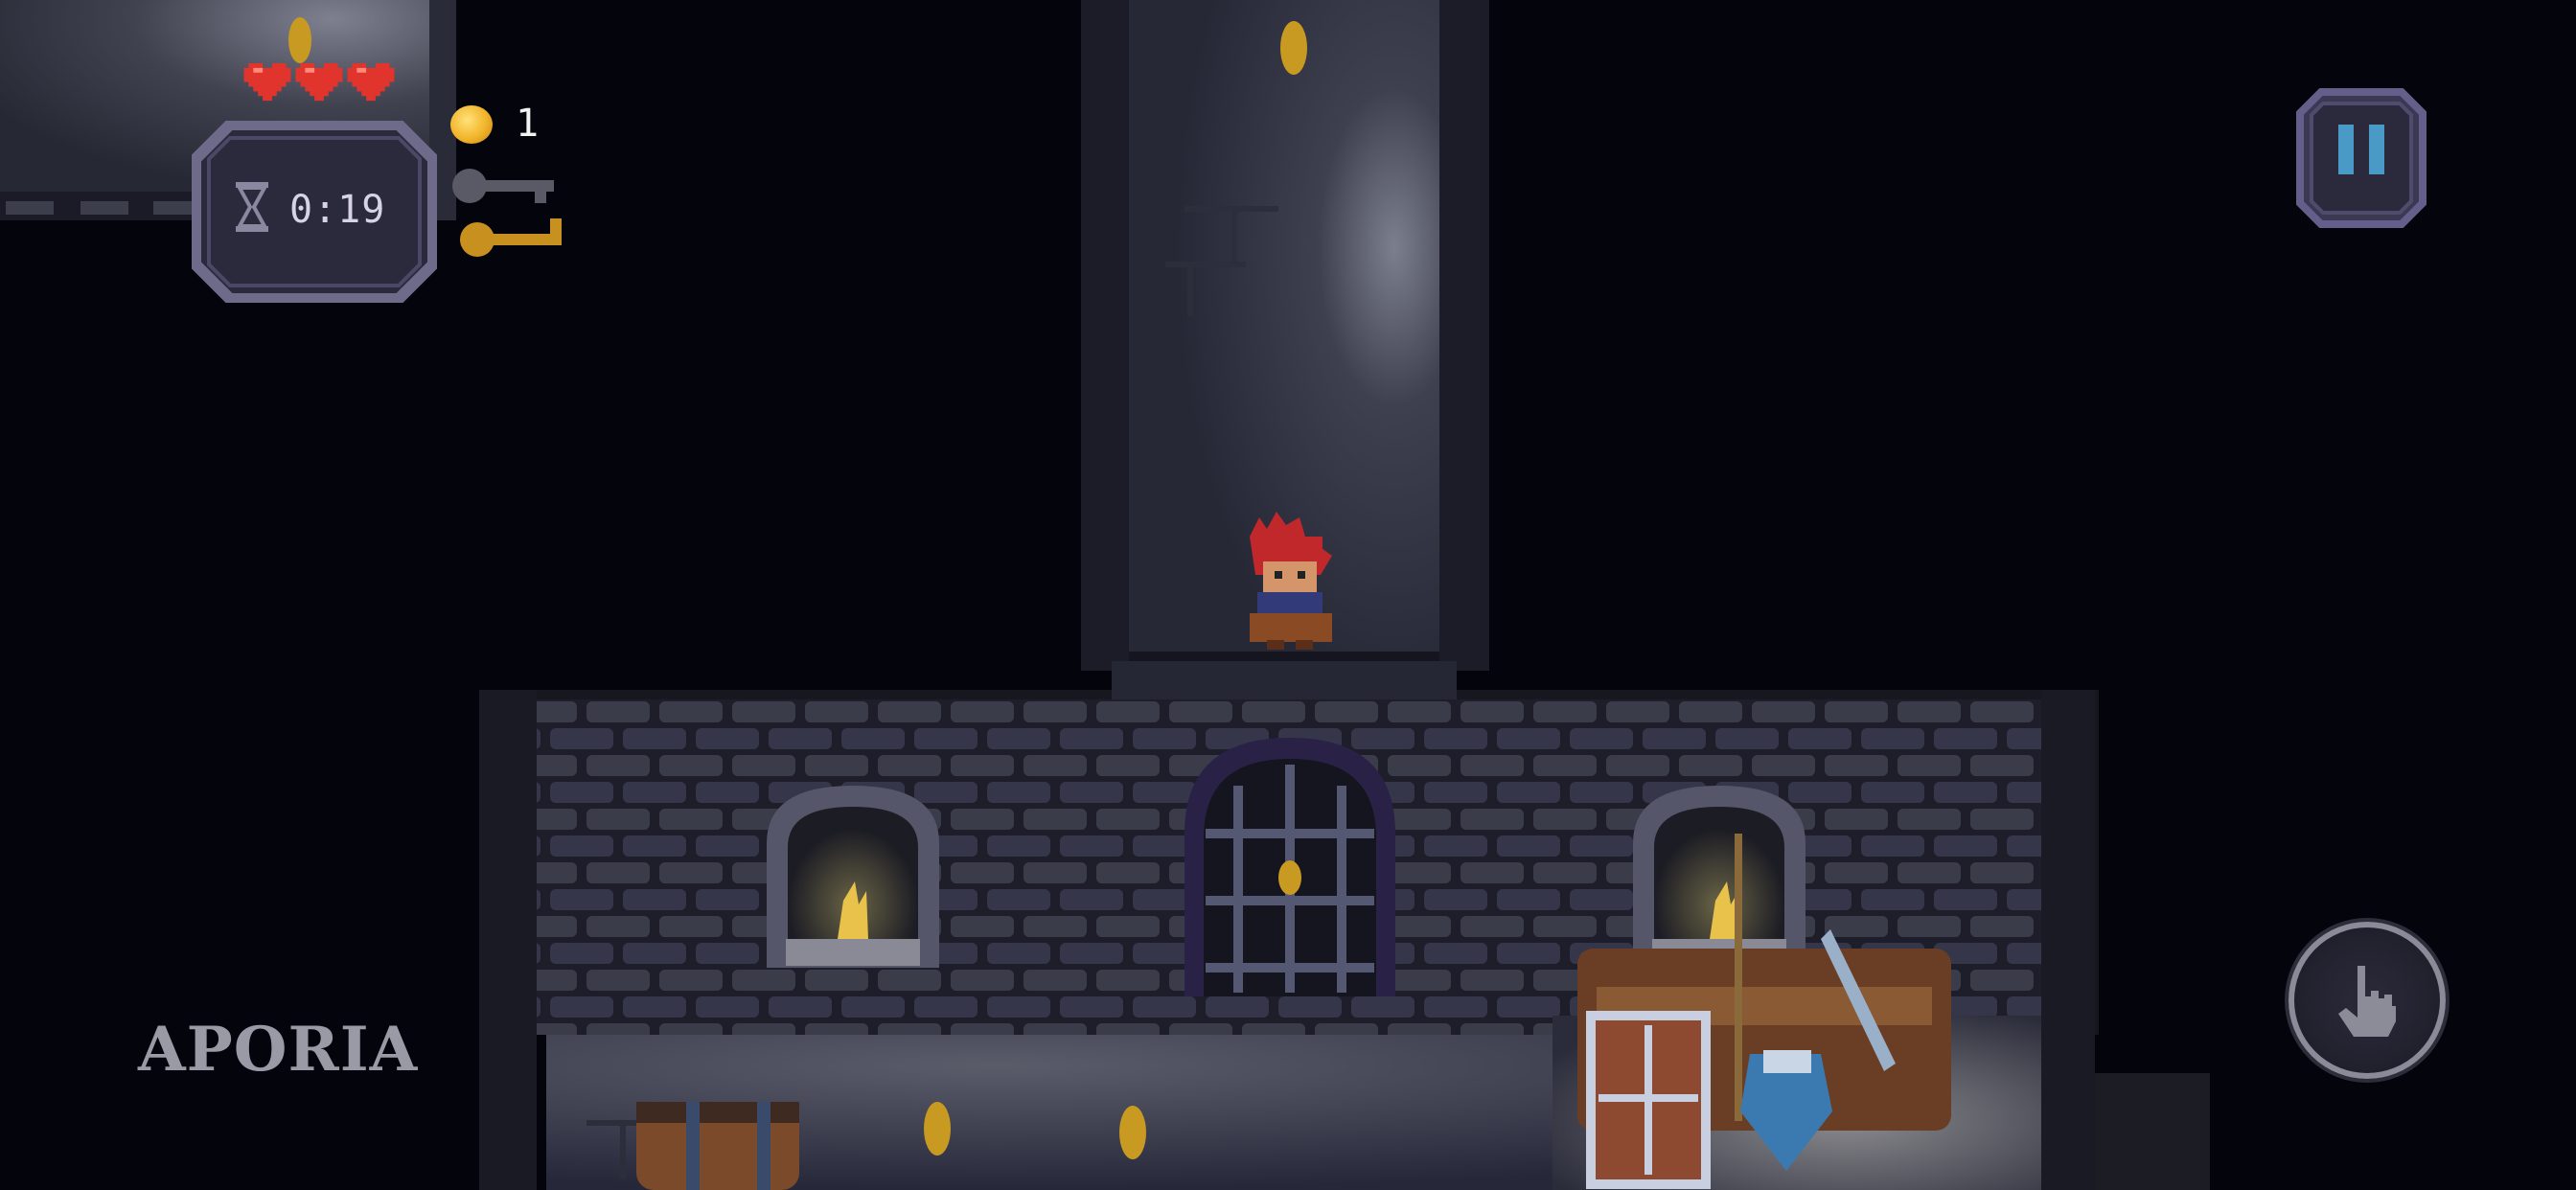 This screenshot has width=2576, height=1190. What do you see at coordinates (252, 207) in the screenshot?
I see `hourglass-icon` at bounding box center [252, 207].